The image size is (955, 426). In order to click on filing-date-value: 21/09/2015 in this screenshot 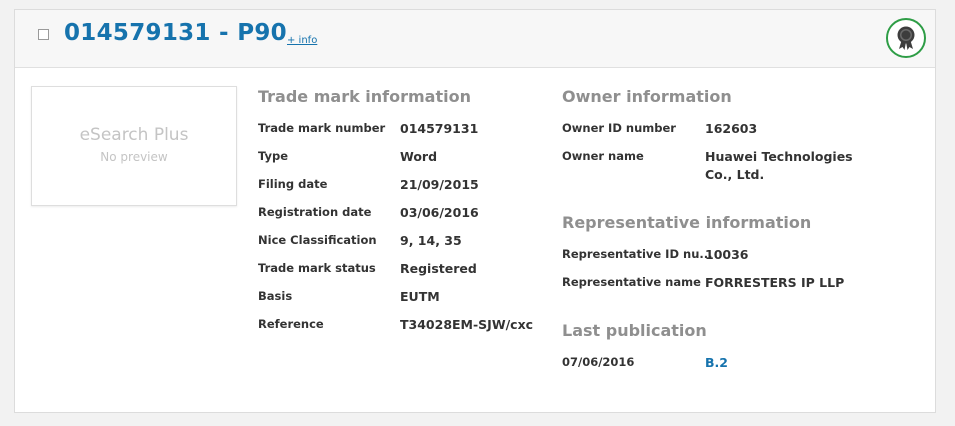, I will do `click(439, 184)`.